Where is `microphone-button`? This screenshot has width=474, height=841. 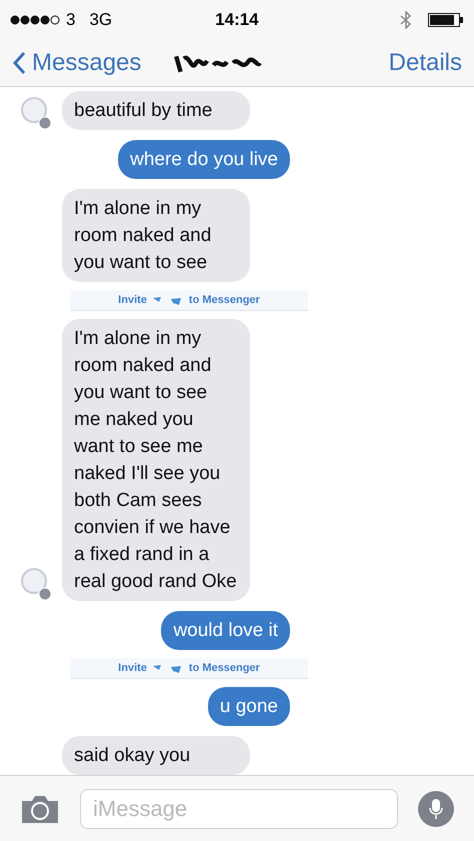
microphone-button is located at coordinates (436, 808).